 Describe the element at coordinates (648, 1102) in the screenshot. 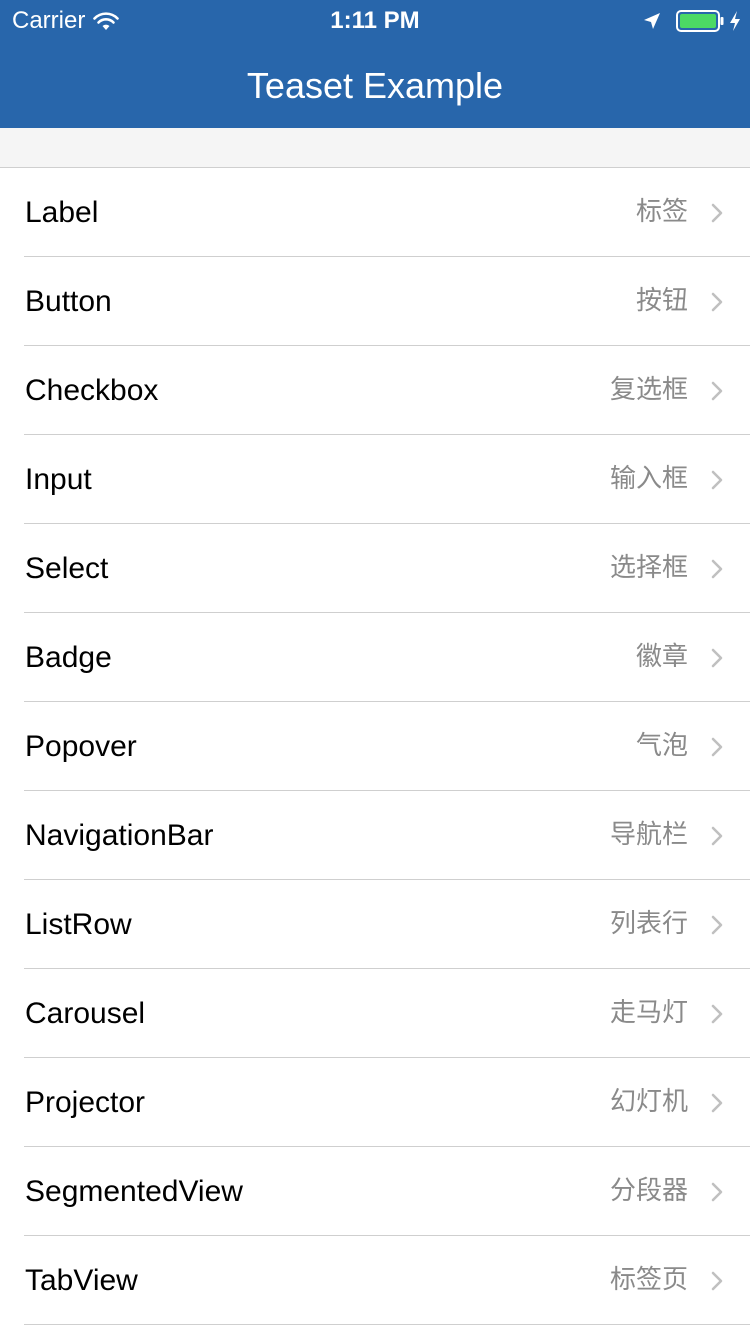

I see `list-row-detail: 幻灯机` at that location.